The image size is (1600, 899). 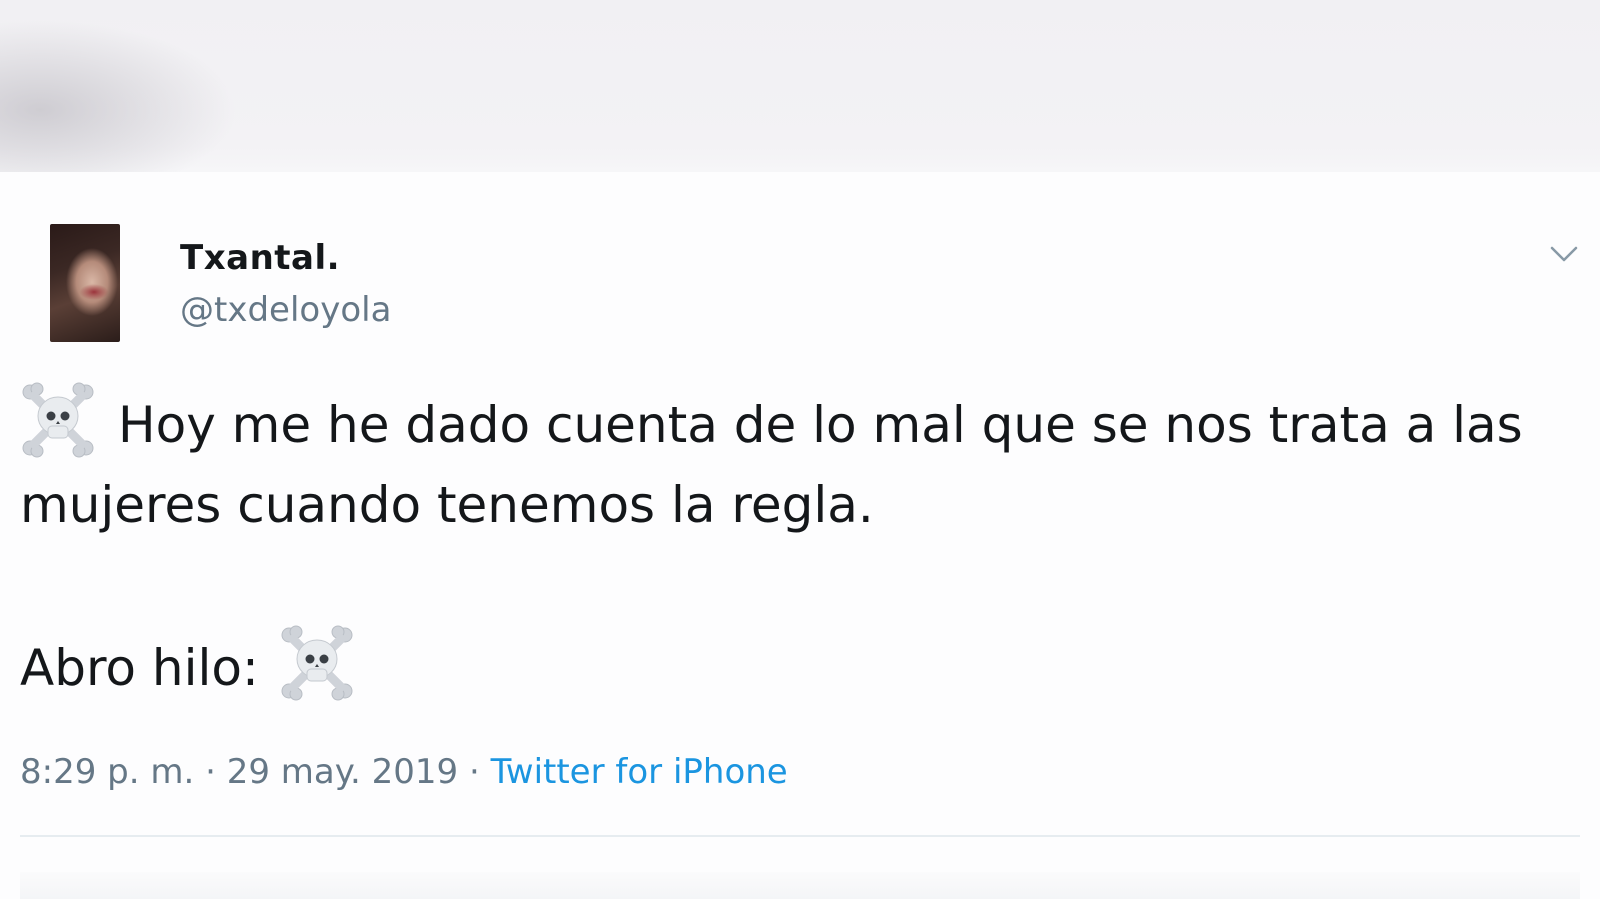 What do you see at coordinates (285, 310) in the screenshot?
I see `user-handle: @txdeloyola` at bounding box center [285, 310].